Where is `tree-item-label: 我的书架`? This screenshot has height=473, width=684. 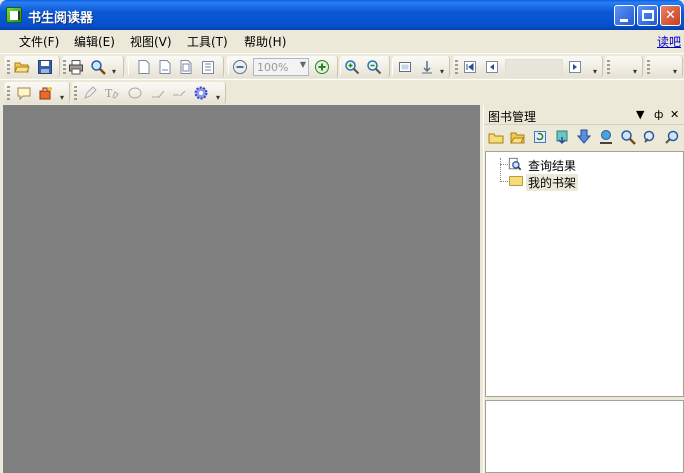 tree-item-label: 我的书架 is located at coordinates (552, 183).